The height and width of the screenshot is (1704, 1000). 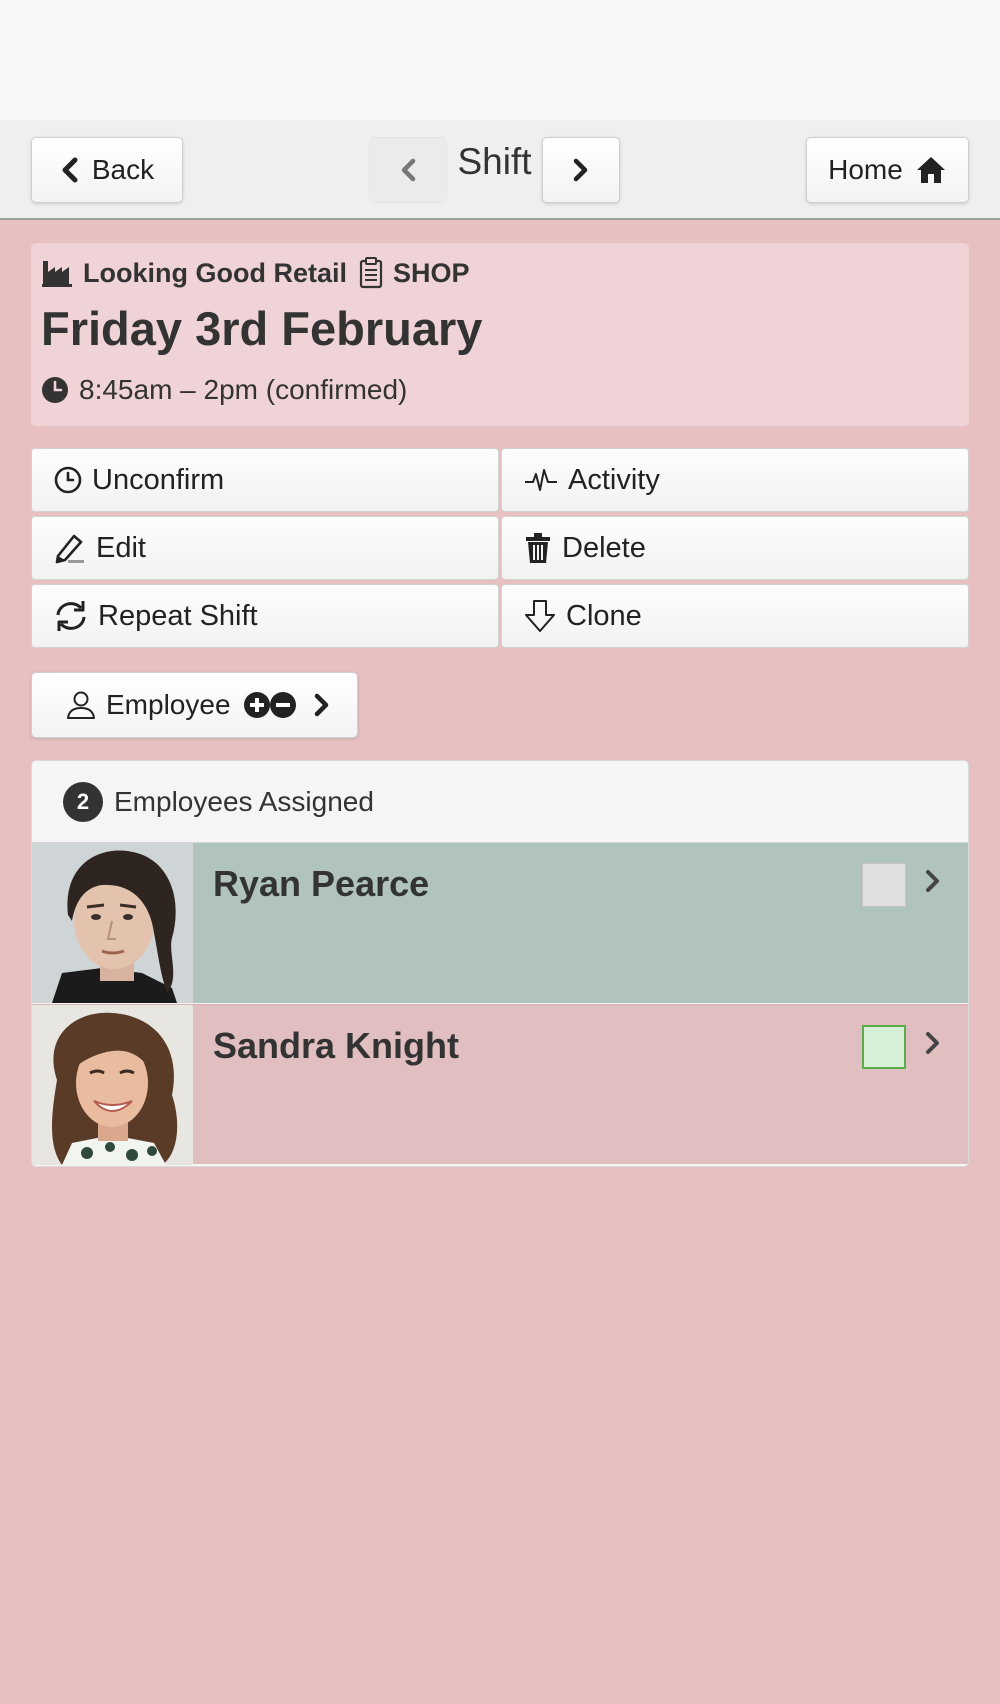 I want to click on employee-row: Ryan Pearce, so click(x=500, y=923).